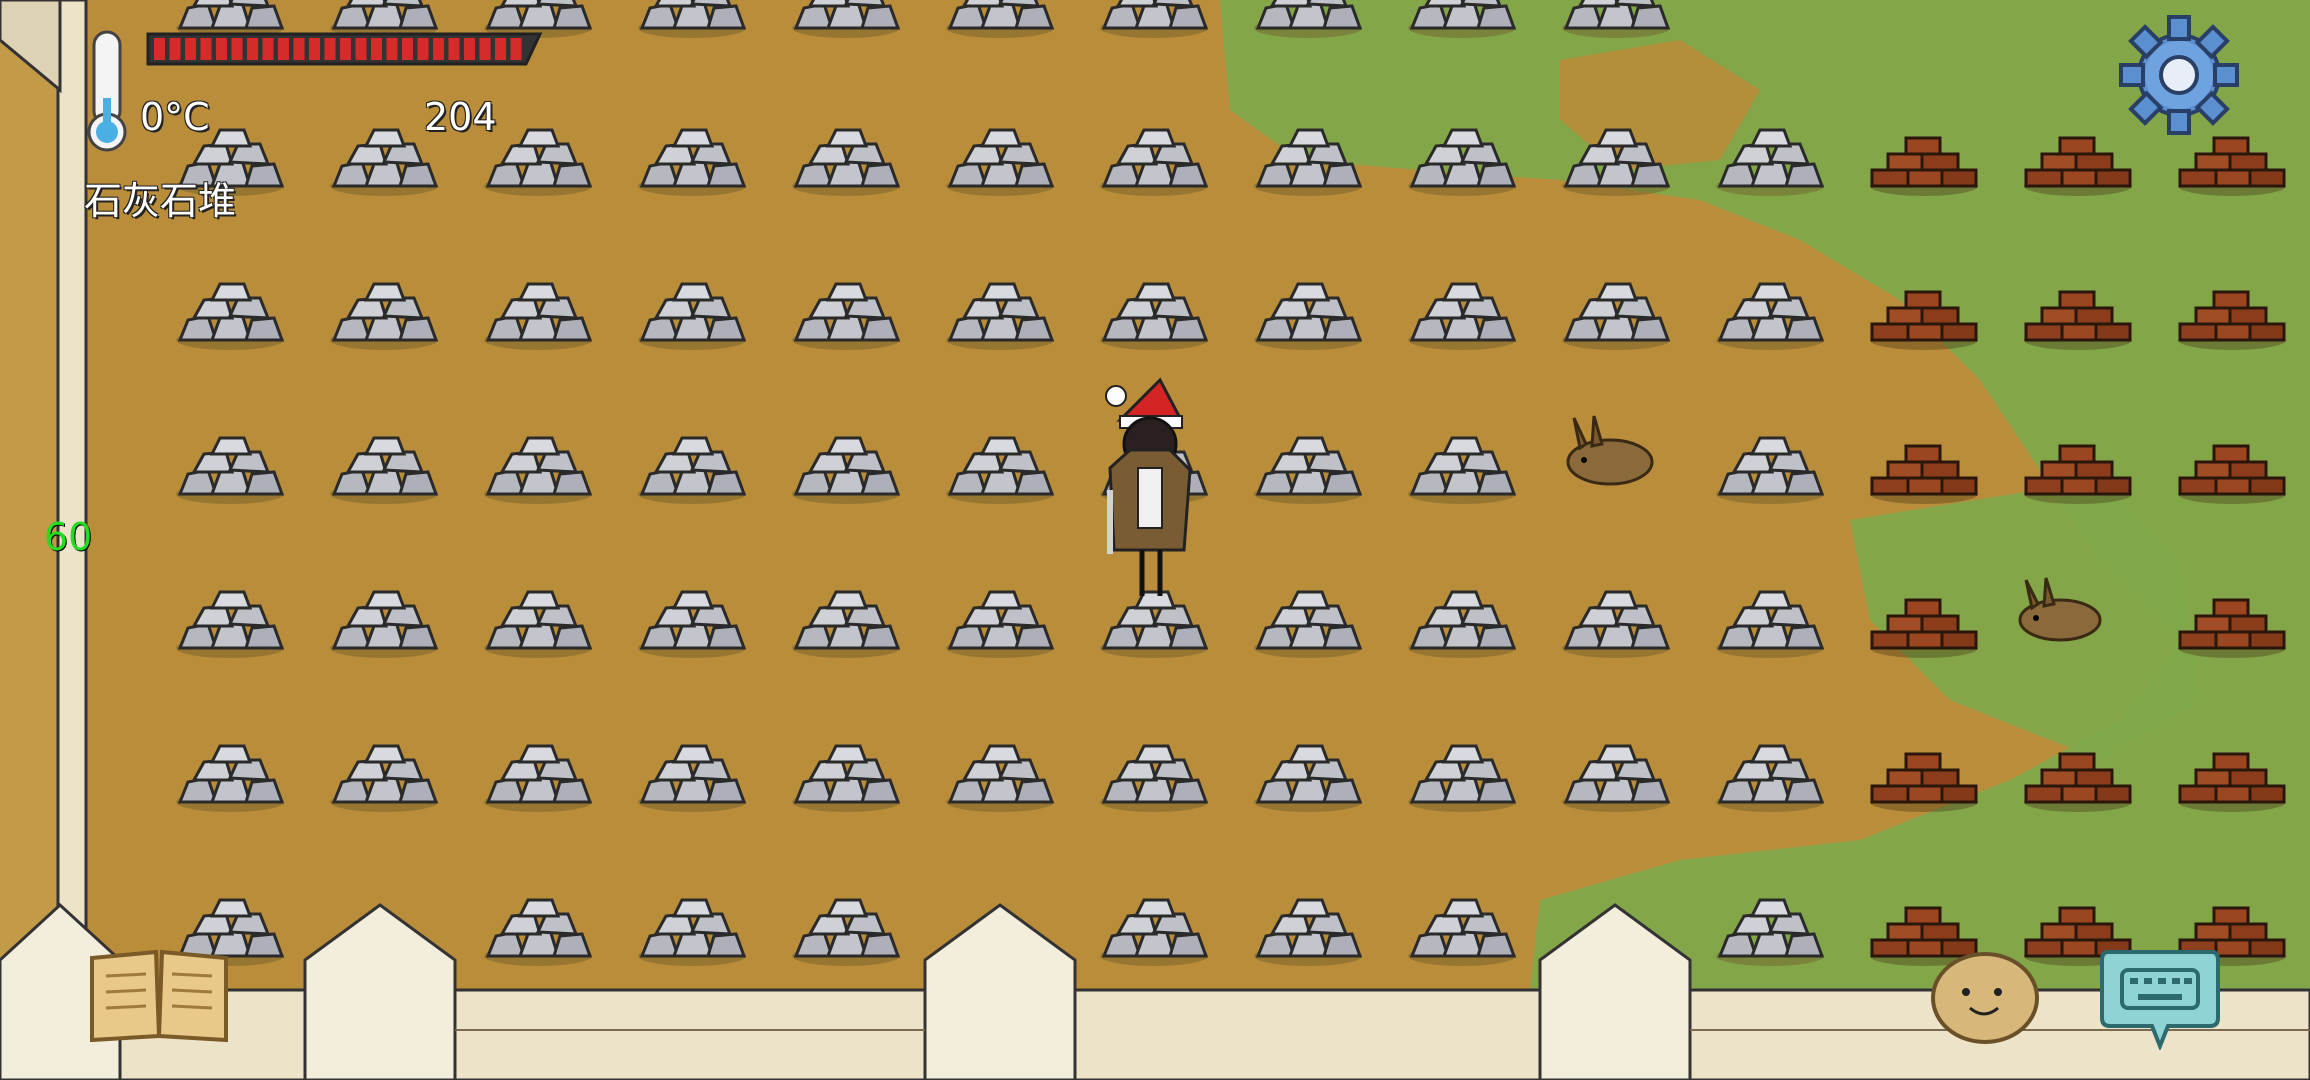 This screenshot has width=2310, height=1080. Describe the element at coordinates (2179, 75) in the screenshot. I see `settings-gear-icon` at that location.